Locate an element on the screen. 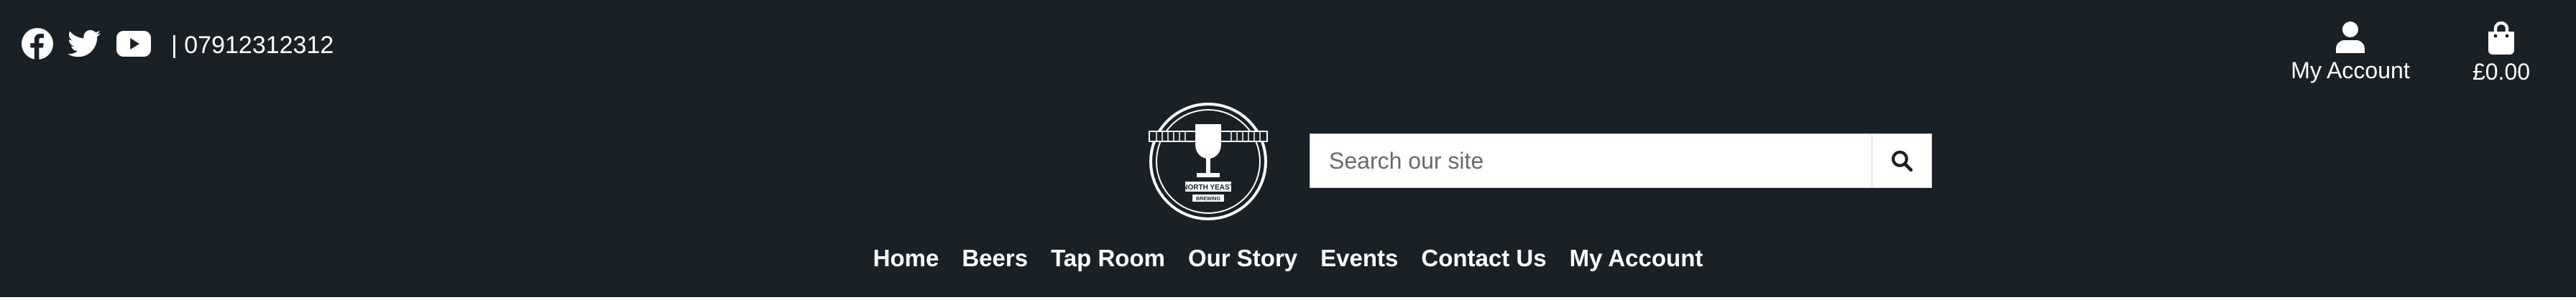 The image size is (2576, 300). search-form is located at coordinates (1621, 160).